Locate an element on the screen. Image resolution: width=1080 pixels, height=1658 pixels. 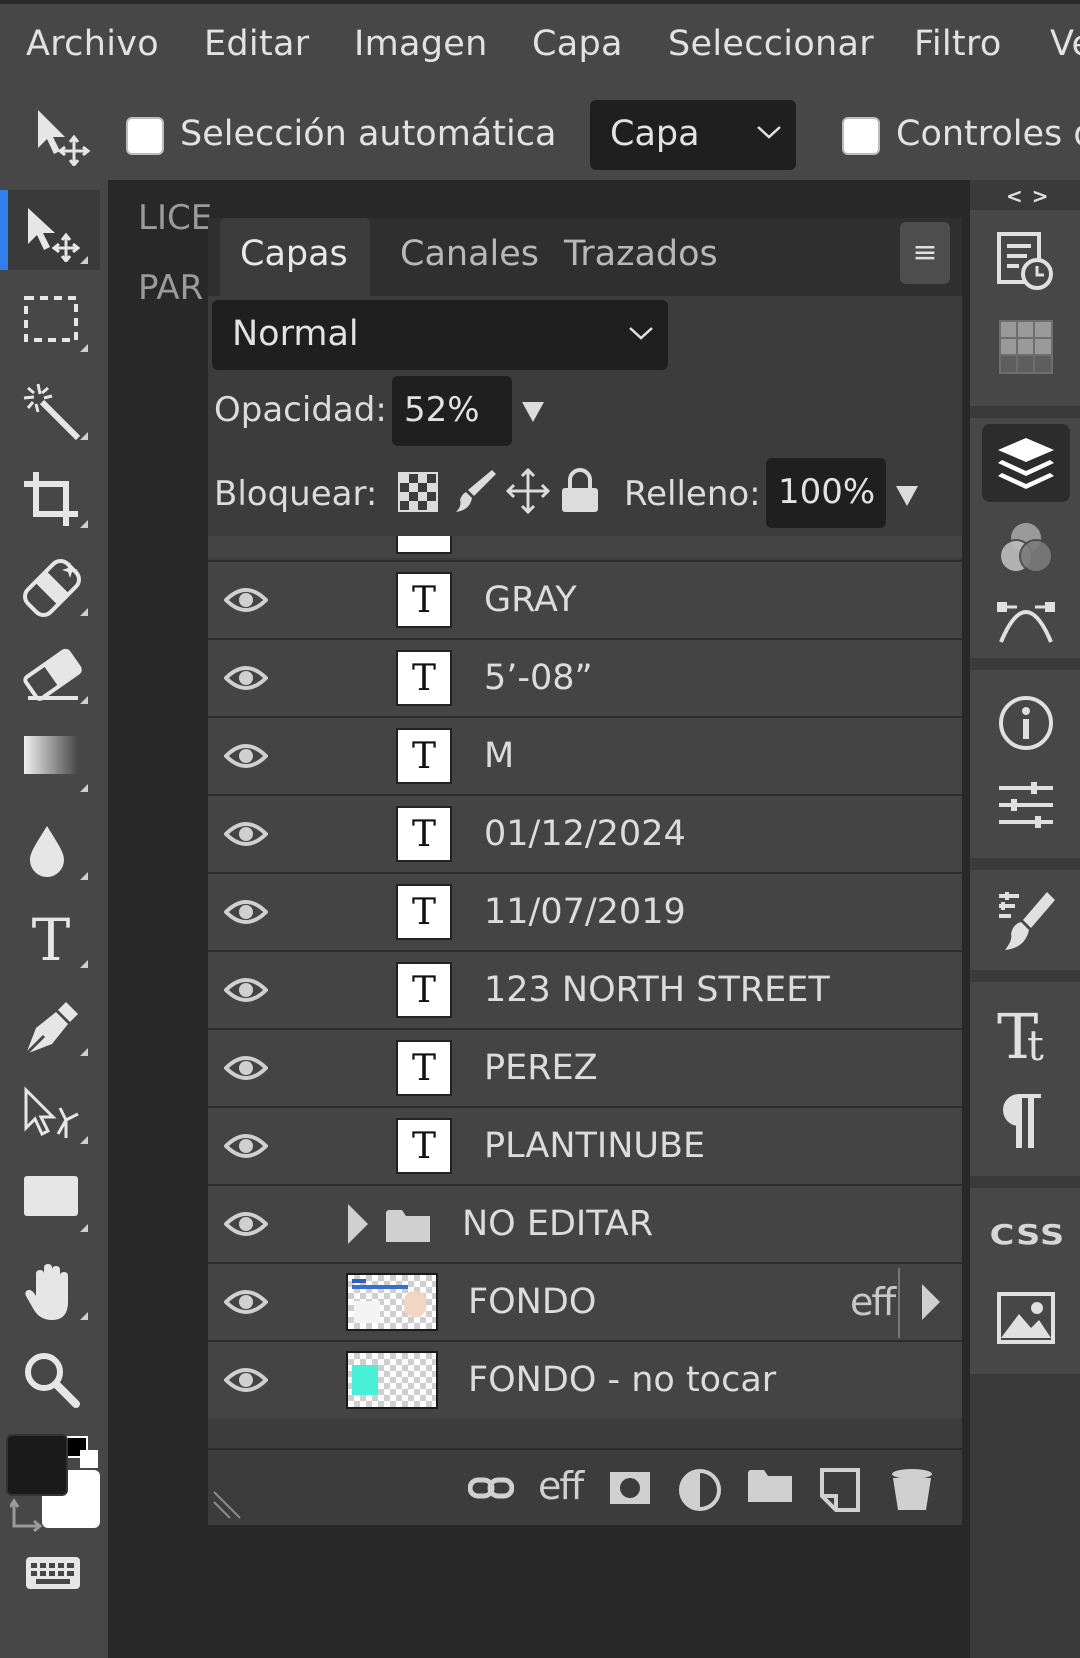
eraser-tool is located at coordinates (50, 670).